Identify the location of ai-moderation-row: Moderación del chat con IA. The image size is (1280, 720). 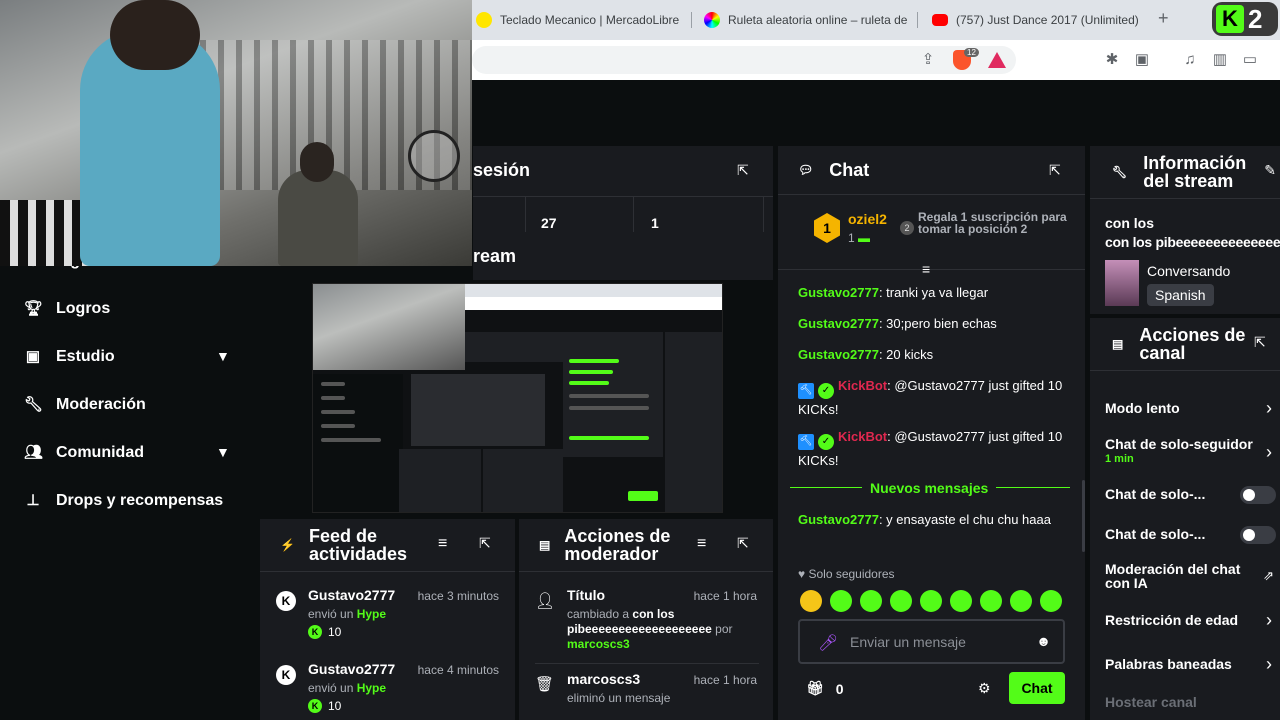
(1175, 576).